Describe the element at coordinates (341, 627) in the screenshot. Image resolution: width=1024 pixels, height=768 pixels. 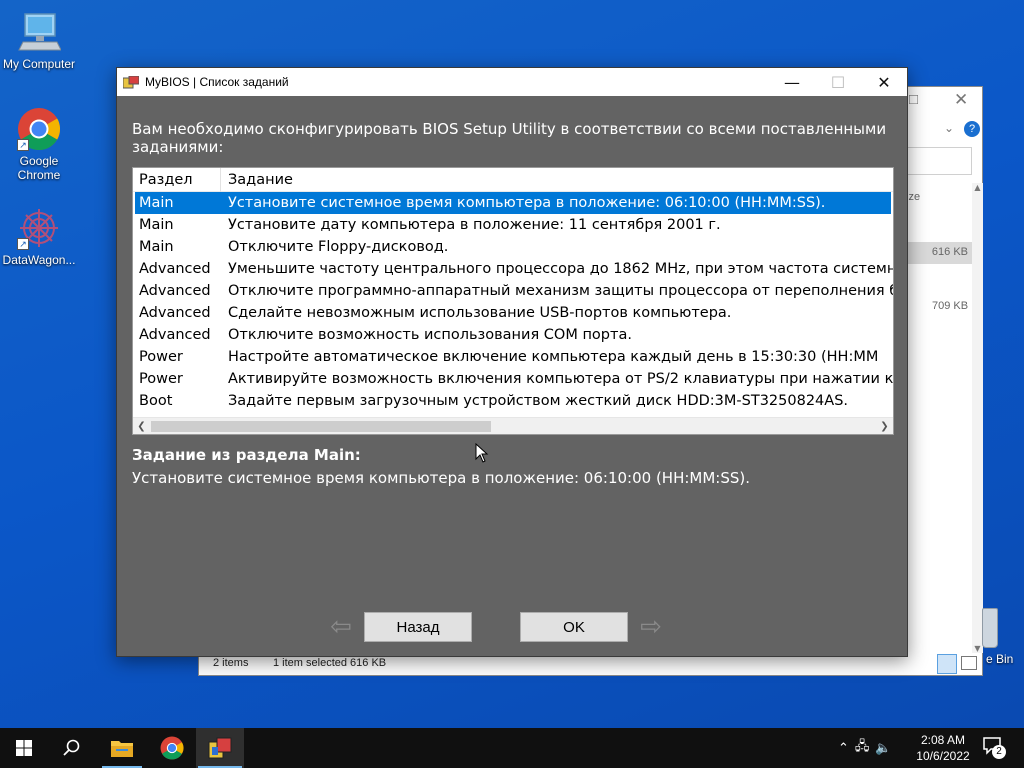
I see `arrow-left-icon: ⇦` at that location.